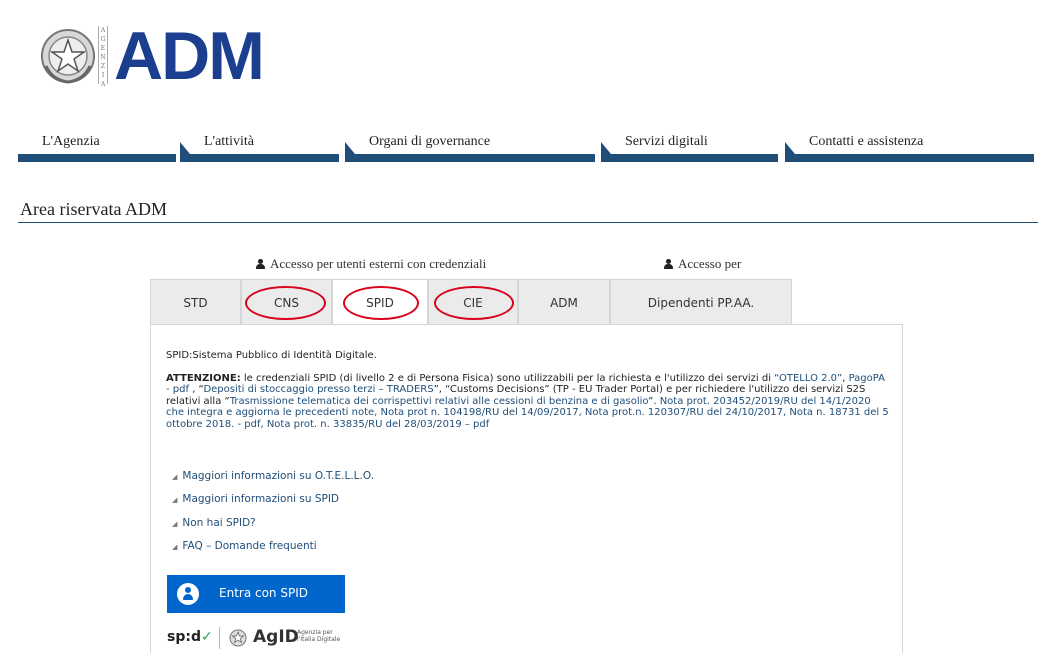 This screenshot has width=1043, height=653. What do you see at coordinates (97, 147) in the screenshot?
I see `nav-item-agenzia: L'Agenzia` at bounding box center [97, 147].